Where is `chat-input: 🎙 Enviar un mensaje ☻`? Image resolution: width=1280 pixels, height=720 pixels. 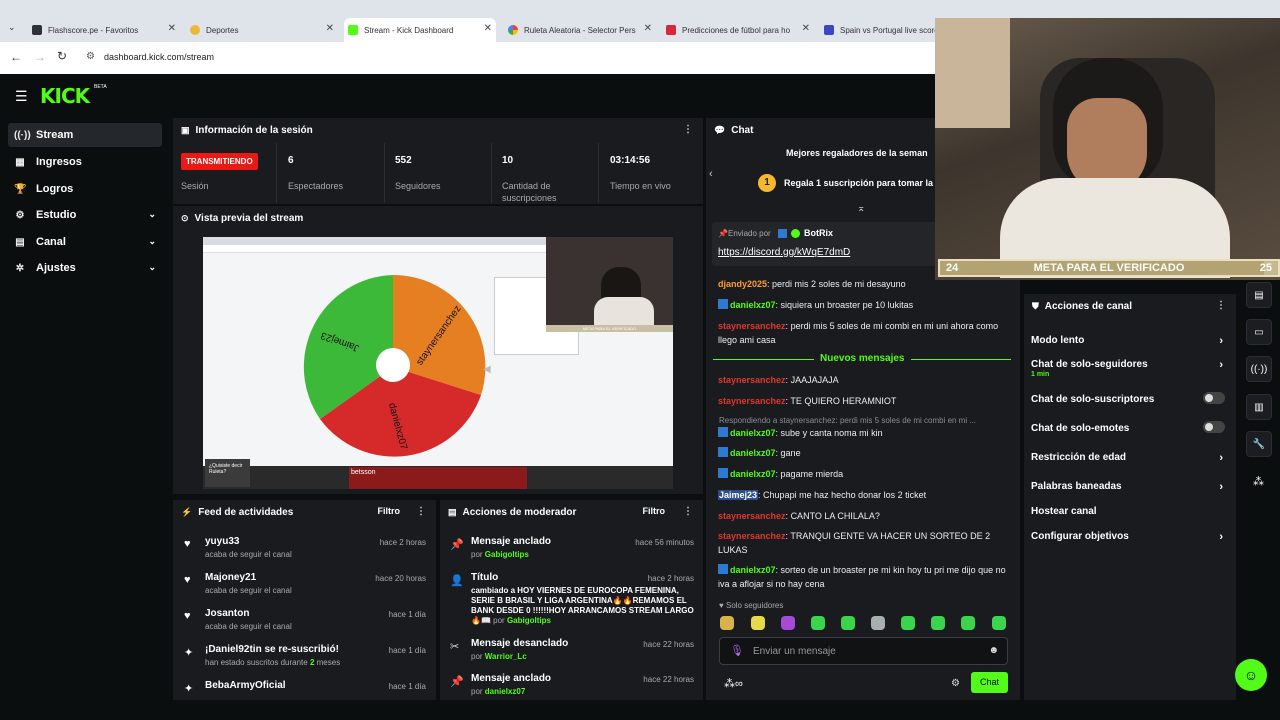
chat-input: 🎙 Enviar un mensaje ☻ is located at coordinates (863, 651).